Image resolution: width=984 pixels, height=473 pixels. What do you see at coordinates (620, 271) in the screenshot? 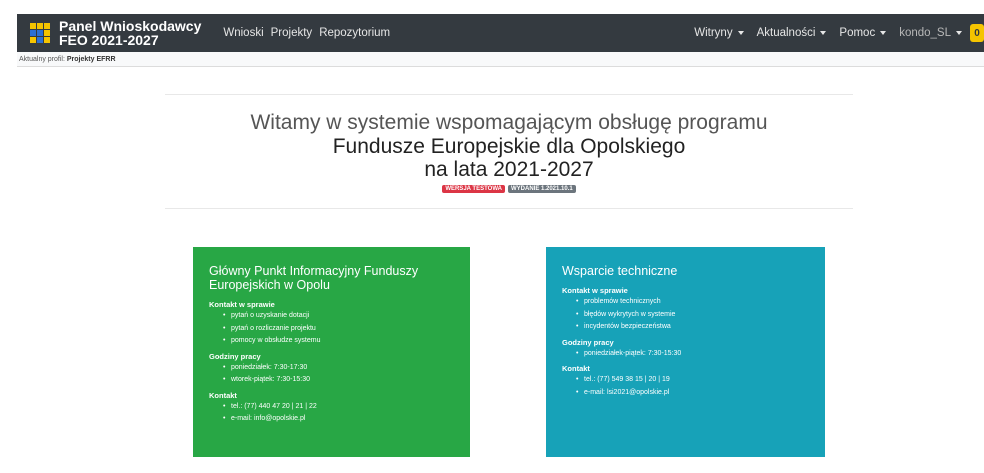
I see `tech-support-title: Wsparcie techniczne` at bounding box center [620, 271].